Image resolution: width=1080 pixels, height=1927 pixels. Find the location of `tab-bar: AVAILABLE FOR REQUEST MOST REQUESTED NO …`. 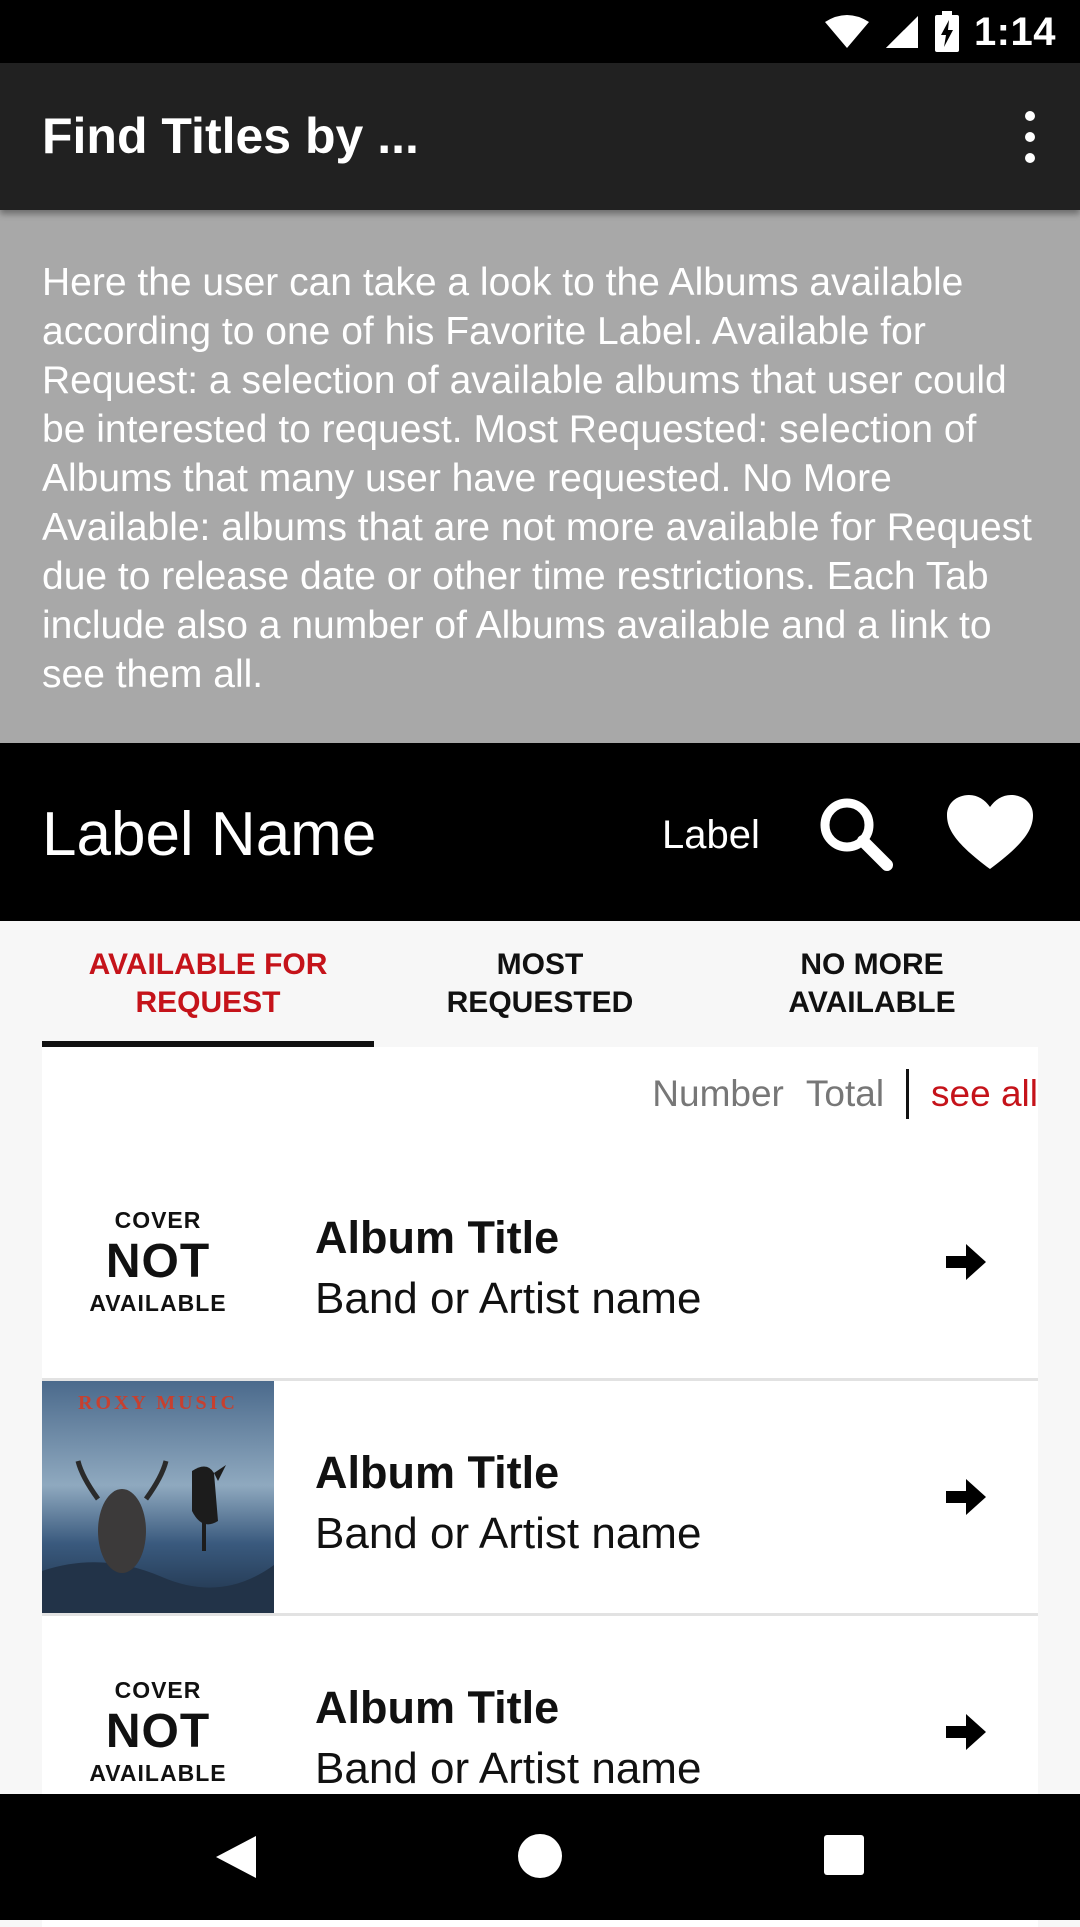

tab-bar: AVAILABLE FOR REQUEST MOST REQUESTED NO … is located at coordinates (540, 984).